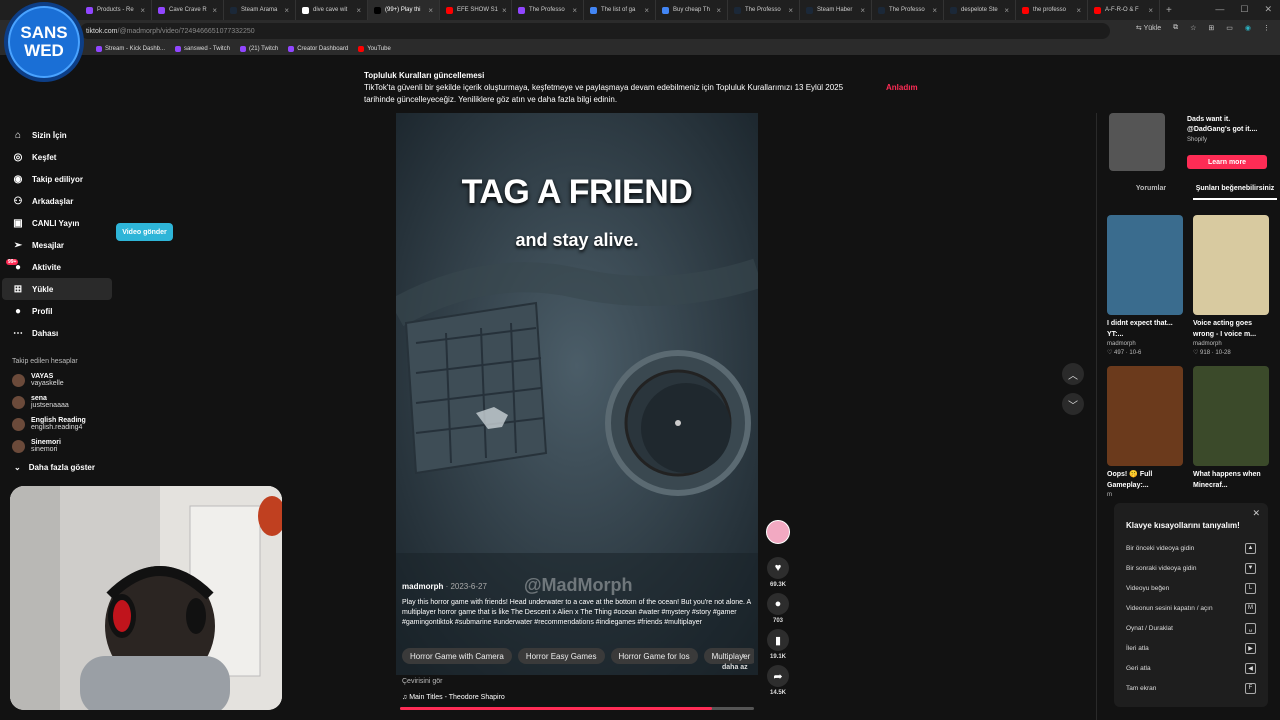 This screenshot has width=1280, height=720. I want to click on browser-tab: Products - Re ×, so click(116, 10).